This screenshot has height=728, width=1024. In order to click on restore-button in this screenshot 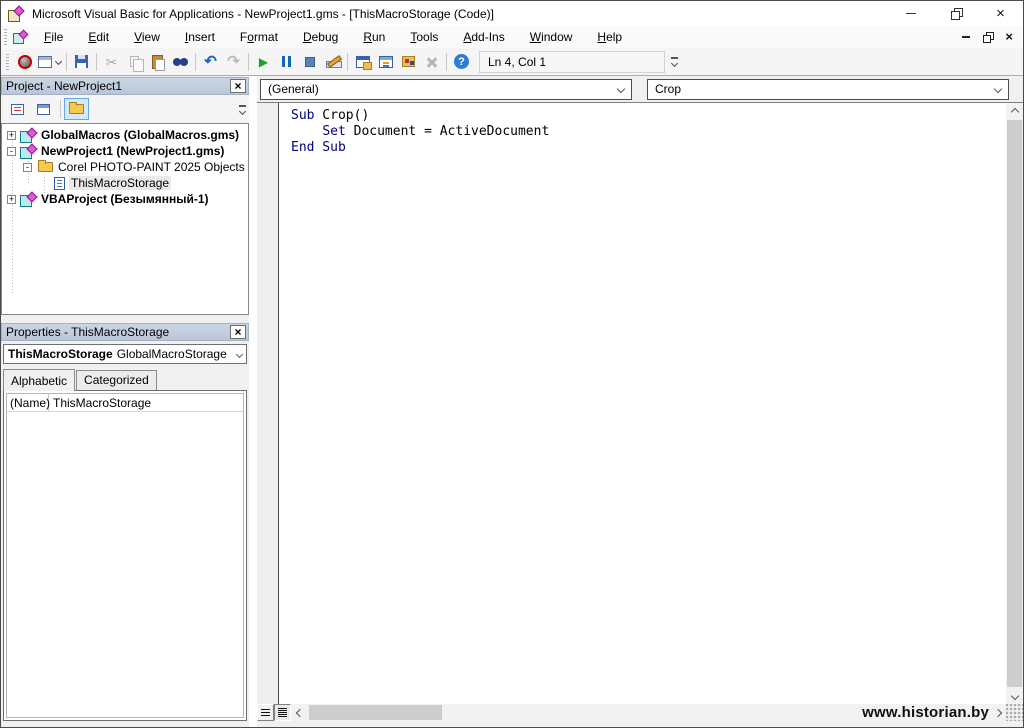, I will do `click(955, 13)`.